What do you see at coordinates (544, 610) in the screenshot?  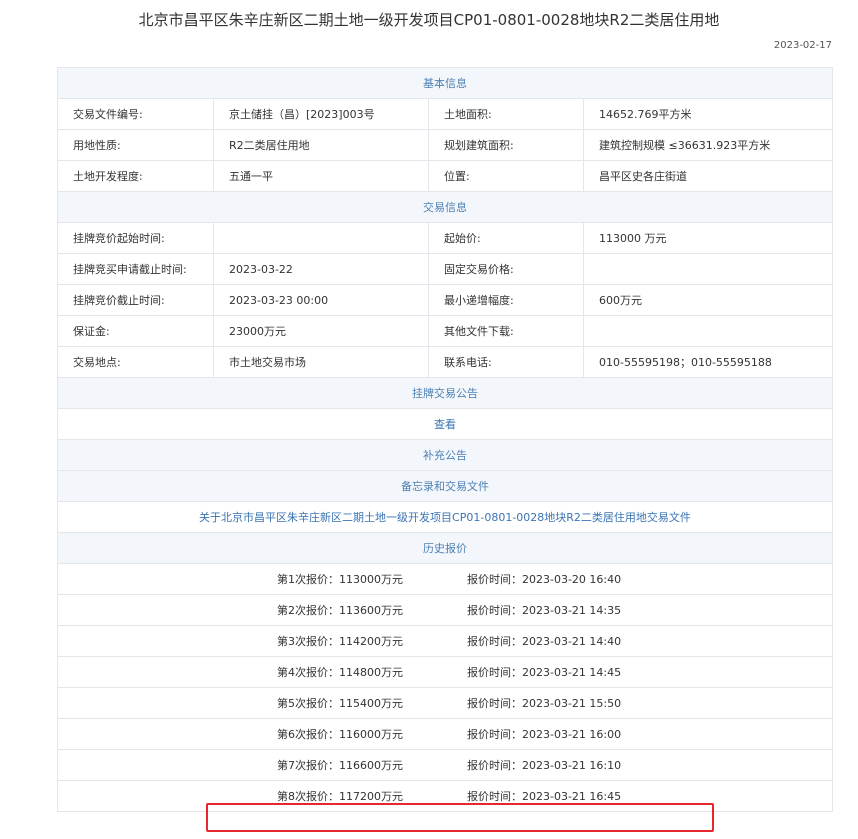 I see `bid-time: 报价时间：2023-03-21 14:35` at bounding box center [544, 610].